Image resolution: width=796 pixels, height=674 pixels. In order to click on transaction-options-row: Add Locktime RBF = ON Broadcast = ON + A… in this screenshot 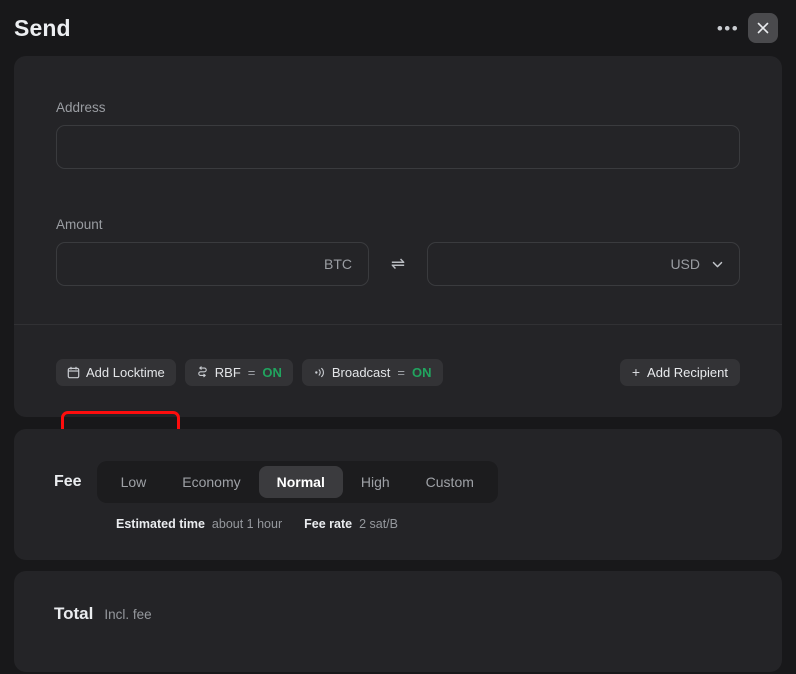, I will do `click(398, 372)`.